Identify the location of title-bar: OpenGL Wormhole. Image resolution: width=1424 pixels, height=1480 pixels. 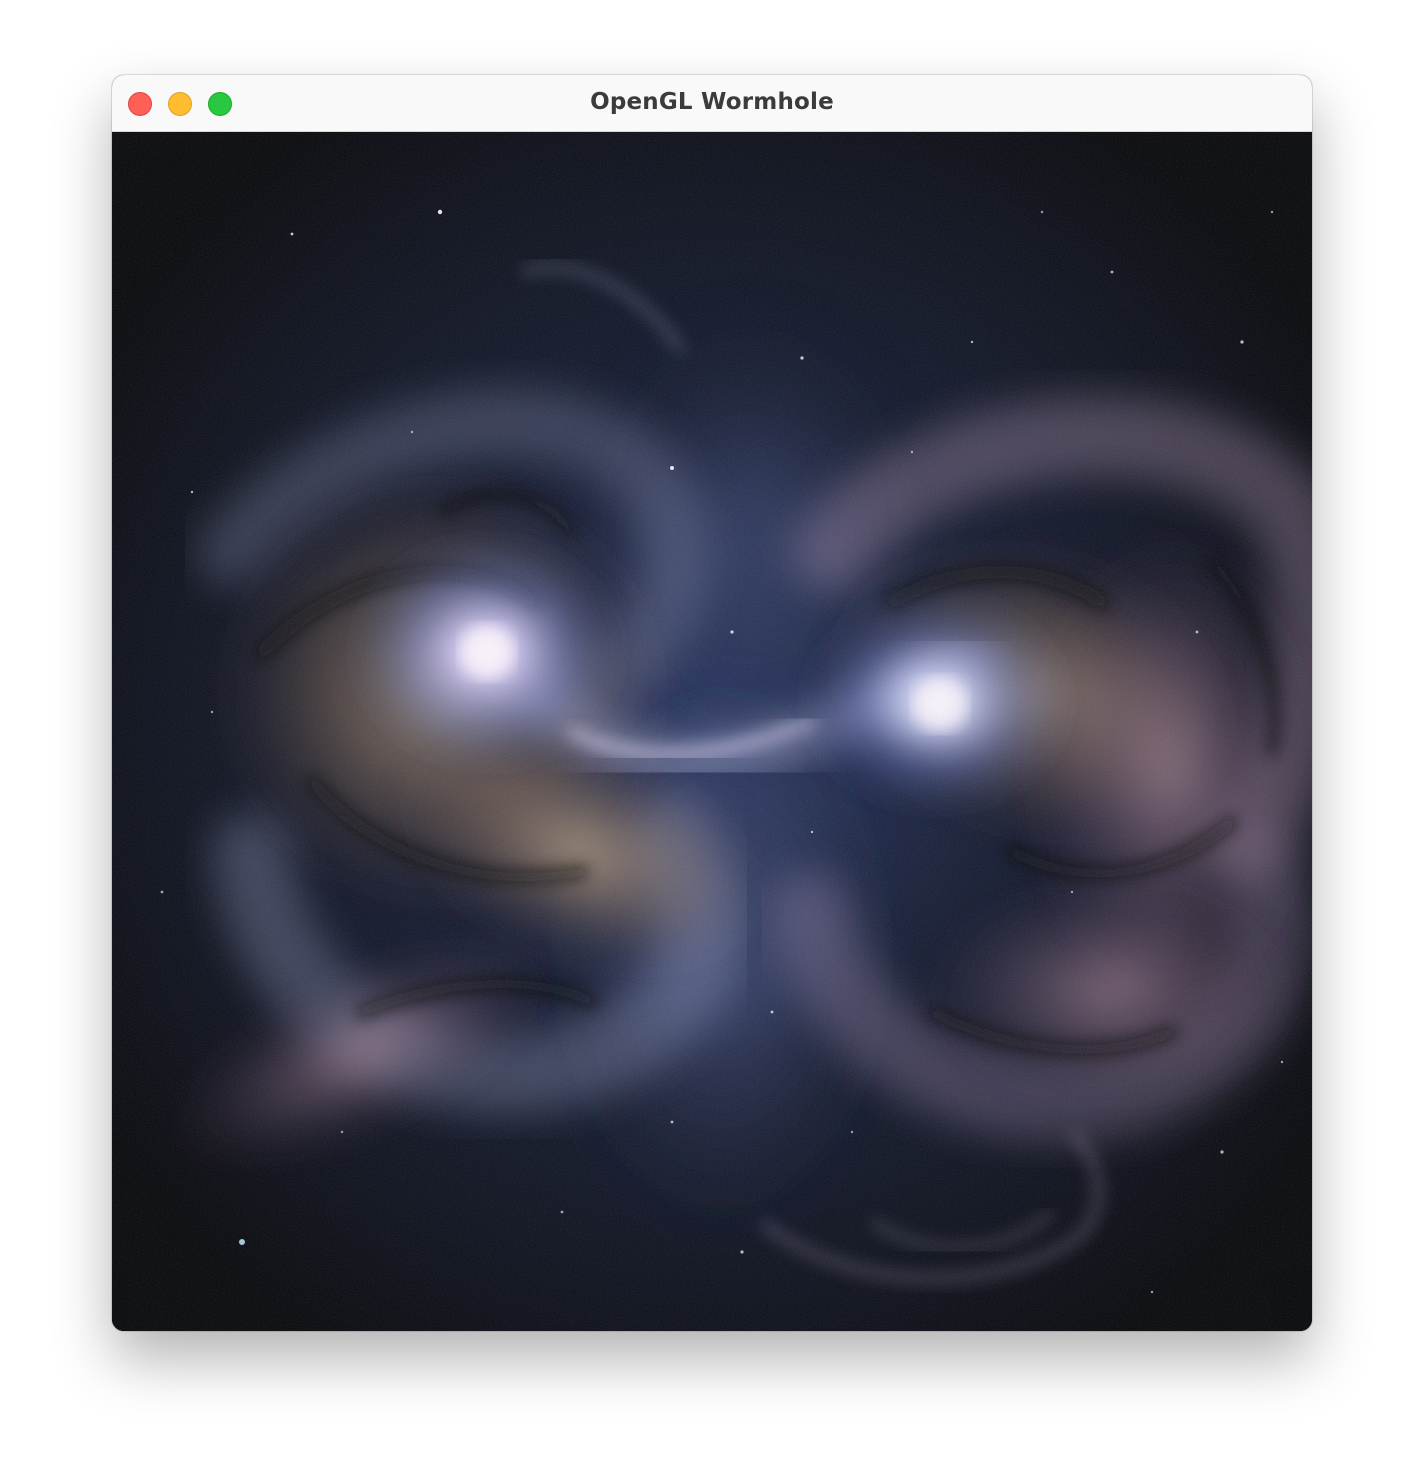
(712, 103).